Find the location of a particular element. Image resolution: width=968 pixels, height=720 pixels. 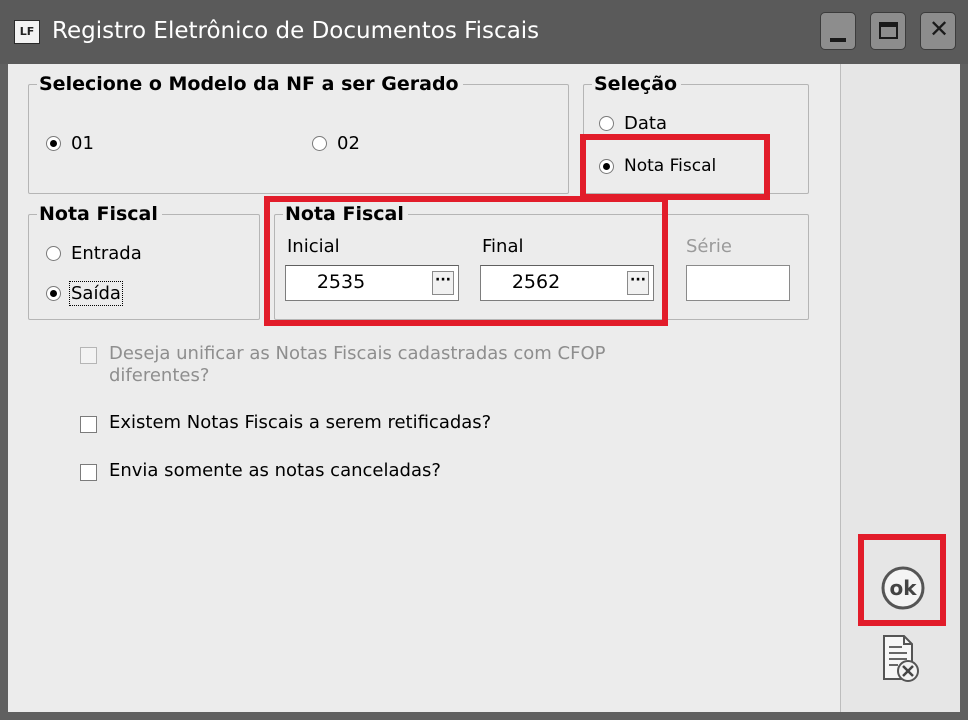

selecao-legend: Seleção is located at coordinates (637, 84).